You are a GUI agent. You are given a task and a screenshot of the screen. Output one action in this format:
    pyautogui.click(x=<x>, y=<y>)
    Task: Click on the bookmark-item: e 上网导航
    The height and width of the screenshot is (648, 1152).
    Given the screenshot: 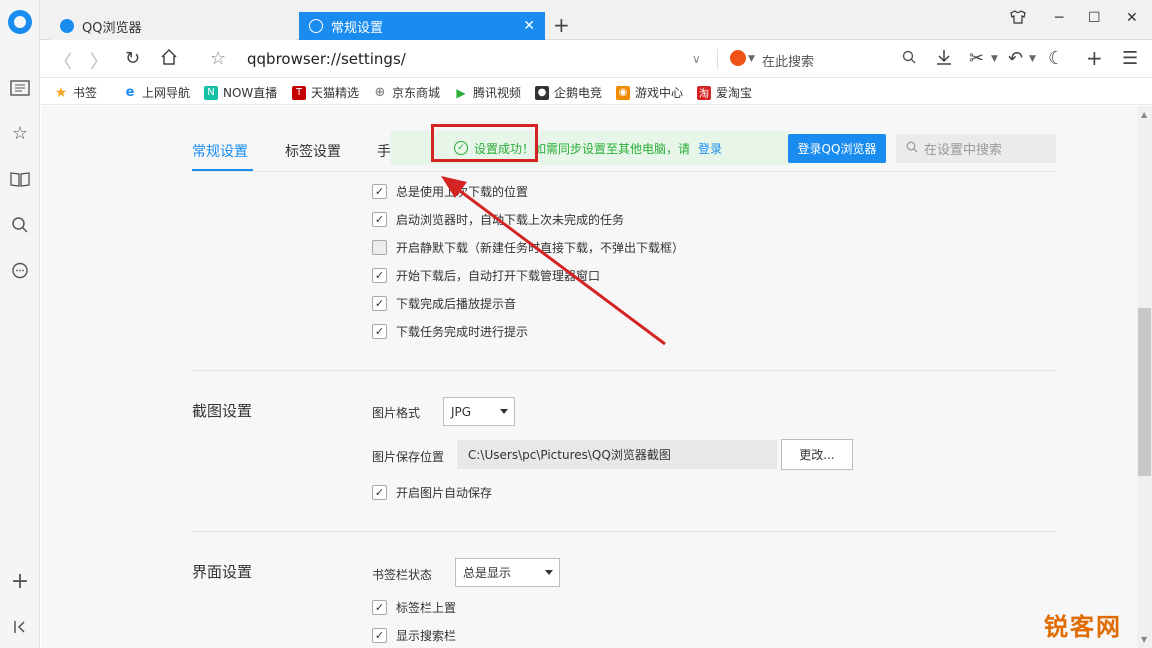 What is the action you would take?
    pyautogui.click(x=156, y=92)
    